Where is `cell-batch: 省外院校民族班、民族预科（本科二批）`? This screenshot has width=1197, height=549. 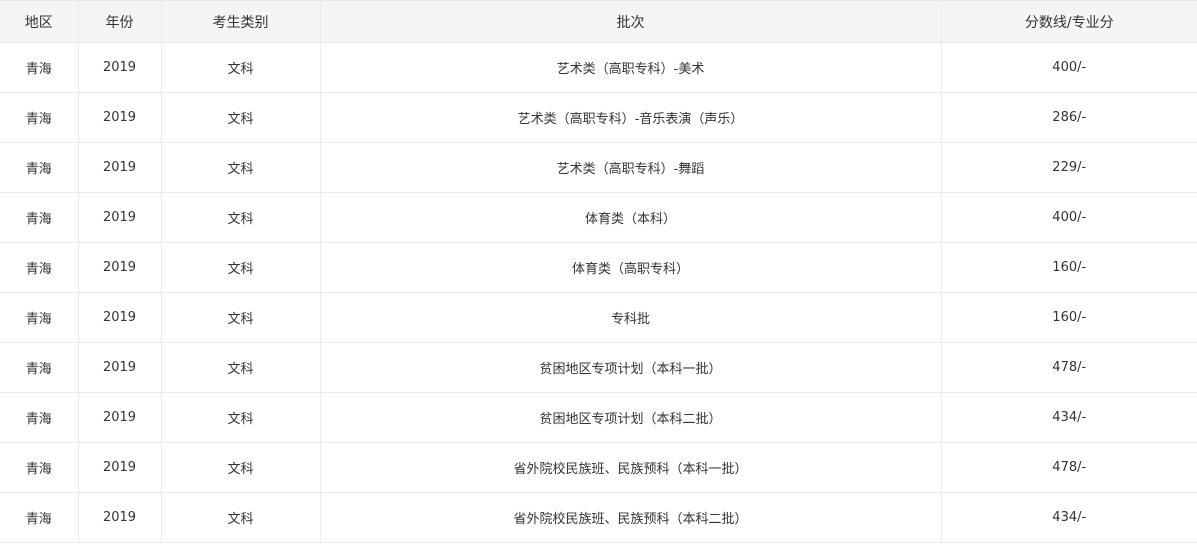 cell-batch: 省外院校民族班、民族预科（本科二批） is located at coordinates (631, 517).